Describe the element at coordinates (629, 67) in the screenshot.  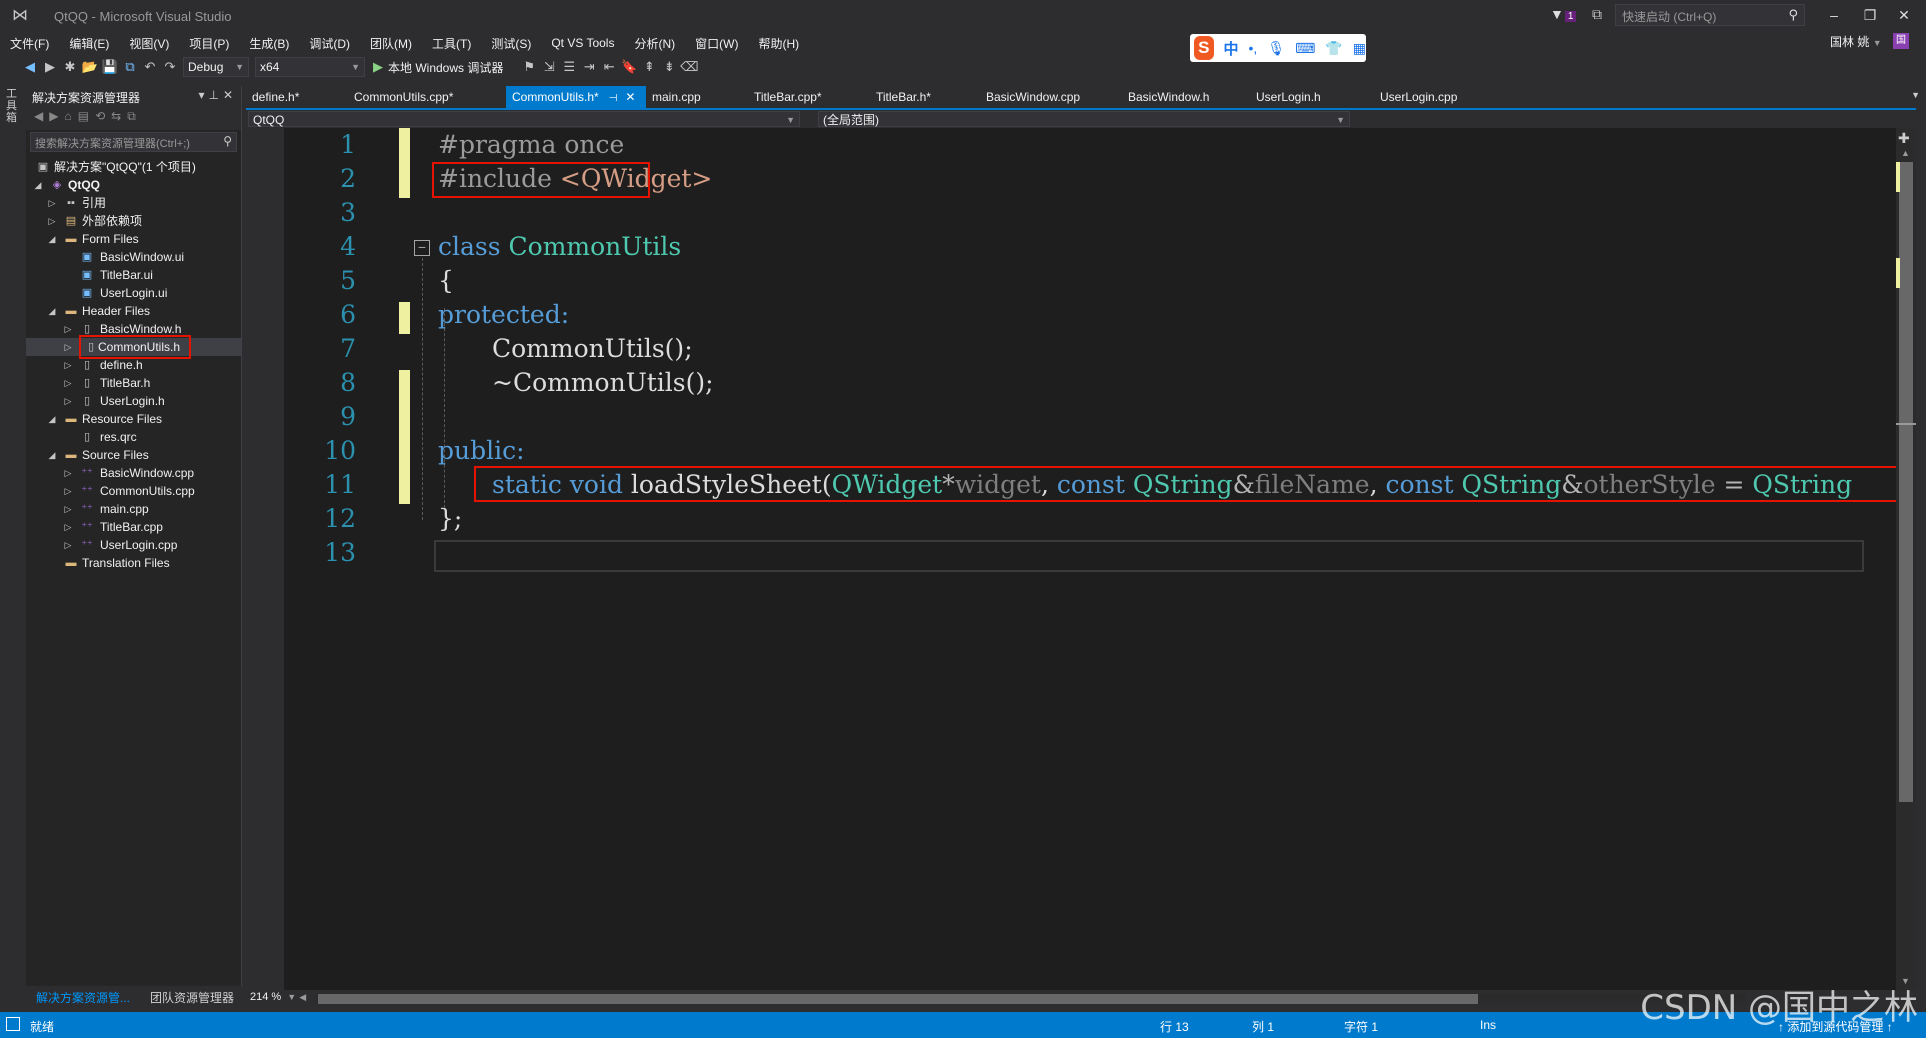
I see `bookmark-icon: 🔖` at that location.